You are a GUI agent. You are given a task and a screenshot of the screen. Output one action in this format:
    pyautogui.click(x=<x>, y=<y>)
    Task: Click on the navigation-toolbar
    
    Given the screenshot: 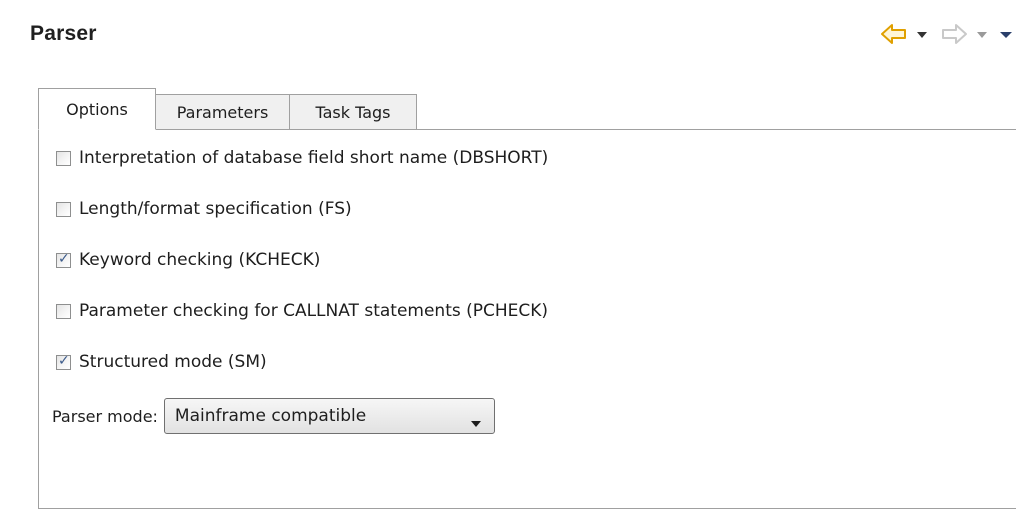 What is the action you would take?
    pyautogui.click(x=916, y=35)
    